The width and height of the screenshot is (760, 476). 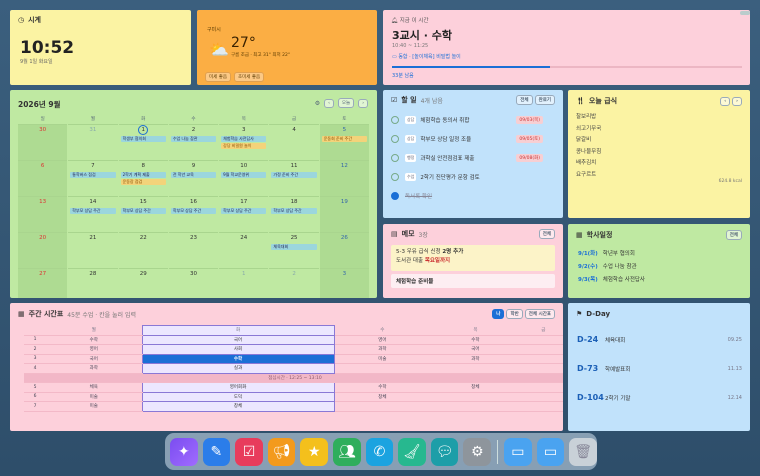 What do you see at coordinates (344, 250) in the screenshot?
I see `calendar-day: 26` at bounding box center [344, 250].